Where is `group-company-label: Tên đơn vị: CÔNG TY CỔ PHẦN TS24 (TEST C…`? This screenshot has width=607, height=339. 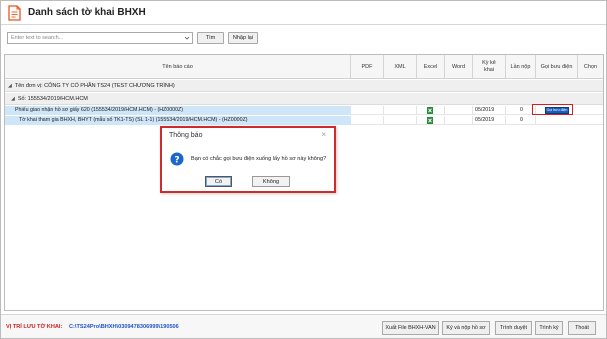
group-company-label: Tên đơn vị: CÔNG TY CỔ PHẦN TS24 (TEST C… is located at coordinates (94, 85).